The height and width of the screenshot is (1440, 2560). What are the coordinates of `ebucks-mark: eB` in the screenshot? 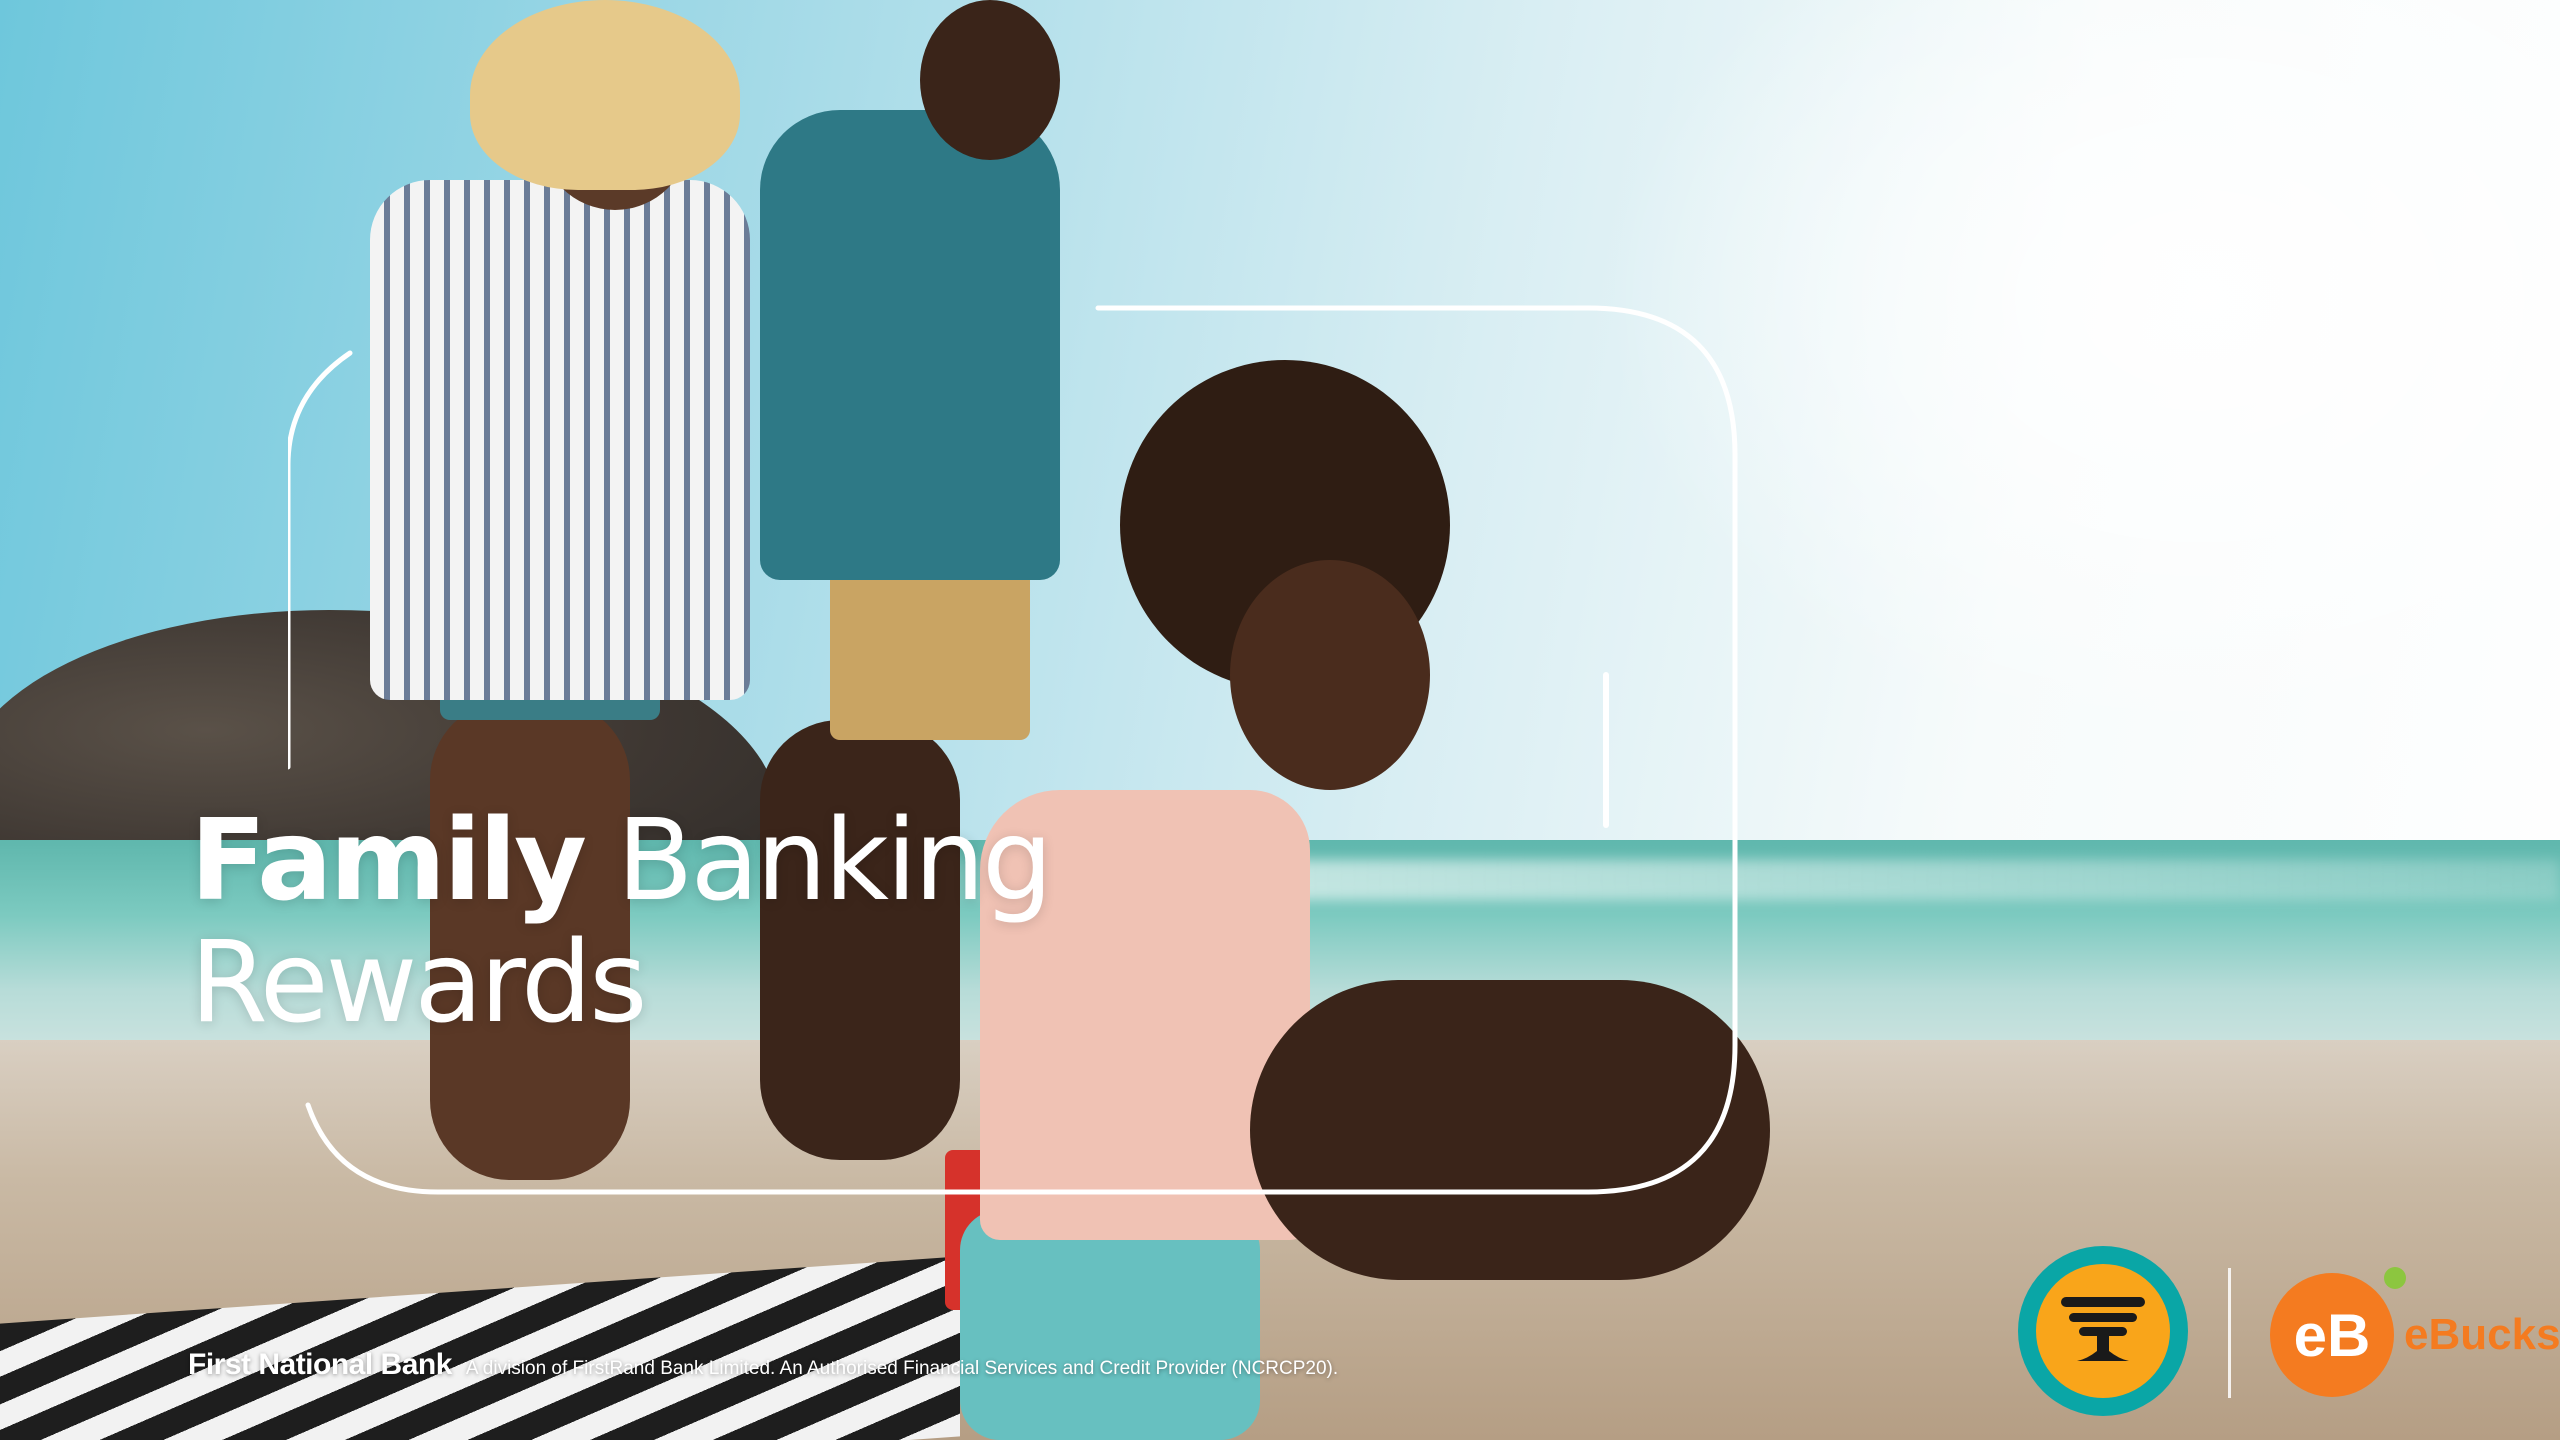 It's located at (2338, 1332).